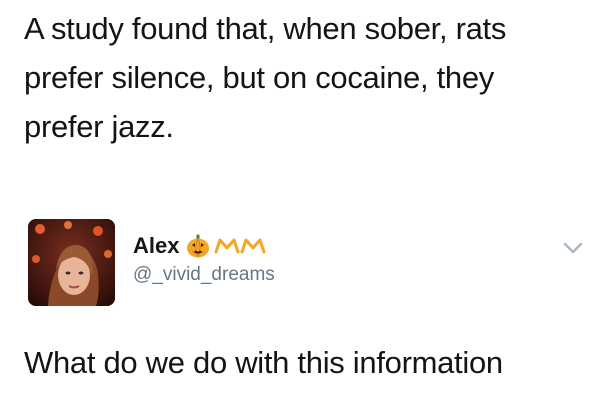 The image size is (600, 408). I want to click on tweet-text: What do we do with this information, so click(263, 362).